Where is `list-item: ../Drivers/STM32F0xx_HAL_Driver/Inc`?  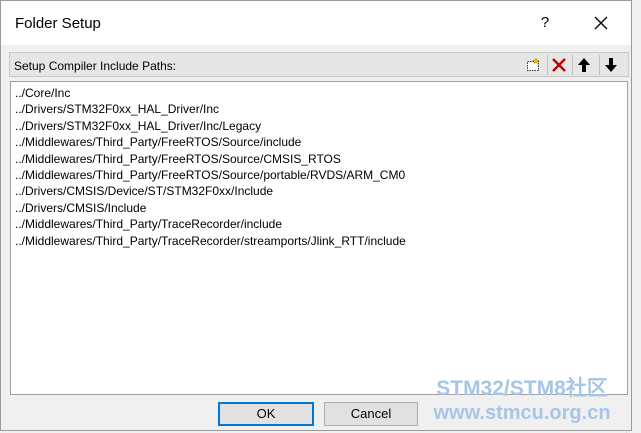 list-item: ../Drivers/STM32F0xx_HAL_Driver/Inc is located at coordinates (321, 109).